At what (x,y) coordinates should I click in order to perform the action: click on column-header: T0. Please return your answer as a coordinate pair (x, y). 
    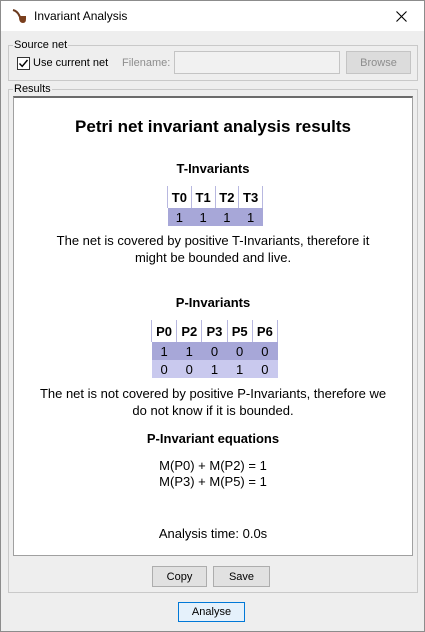
    Looking at the image, I should click on (179, 197).